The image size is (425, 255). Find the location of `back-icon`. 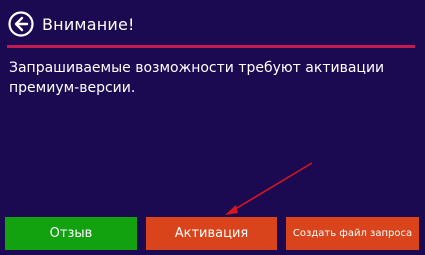

back-icon is located at coordinates (21, 24).